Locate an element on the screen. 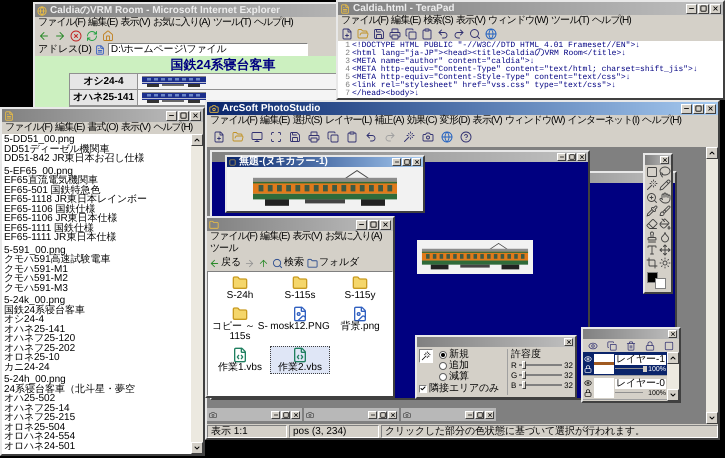 This screenshot has width=725, height=458. copy-icon is located at coordinates (333, 137).